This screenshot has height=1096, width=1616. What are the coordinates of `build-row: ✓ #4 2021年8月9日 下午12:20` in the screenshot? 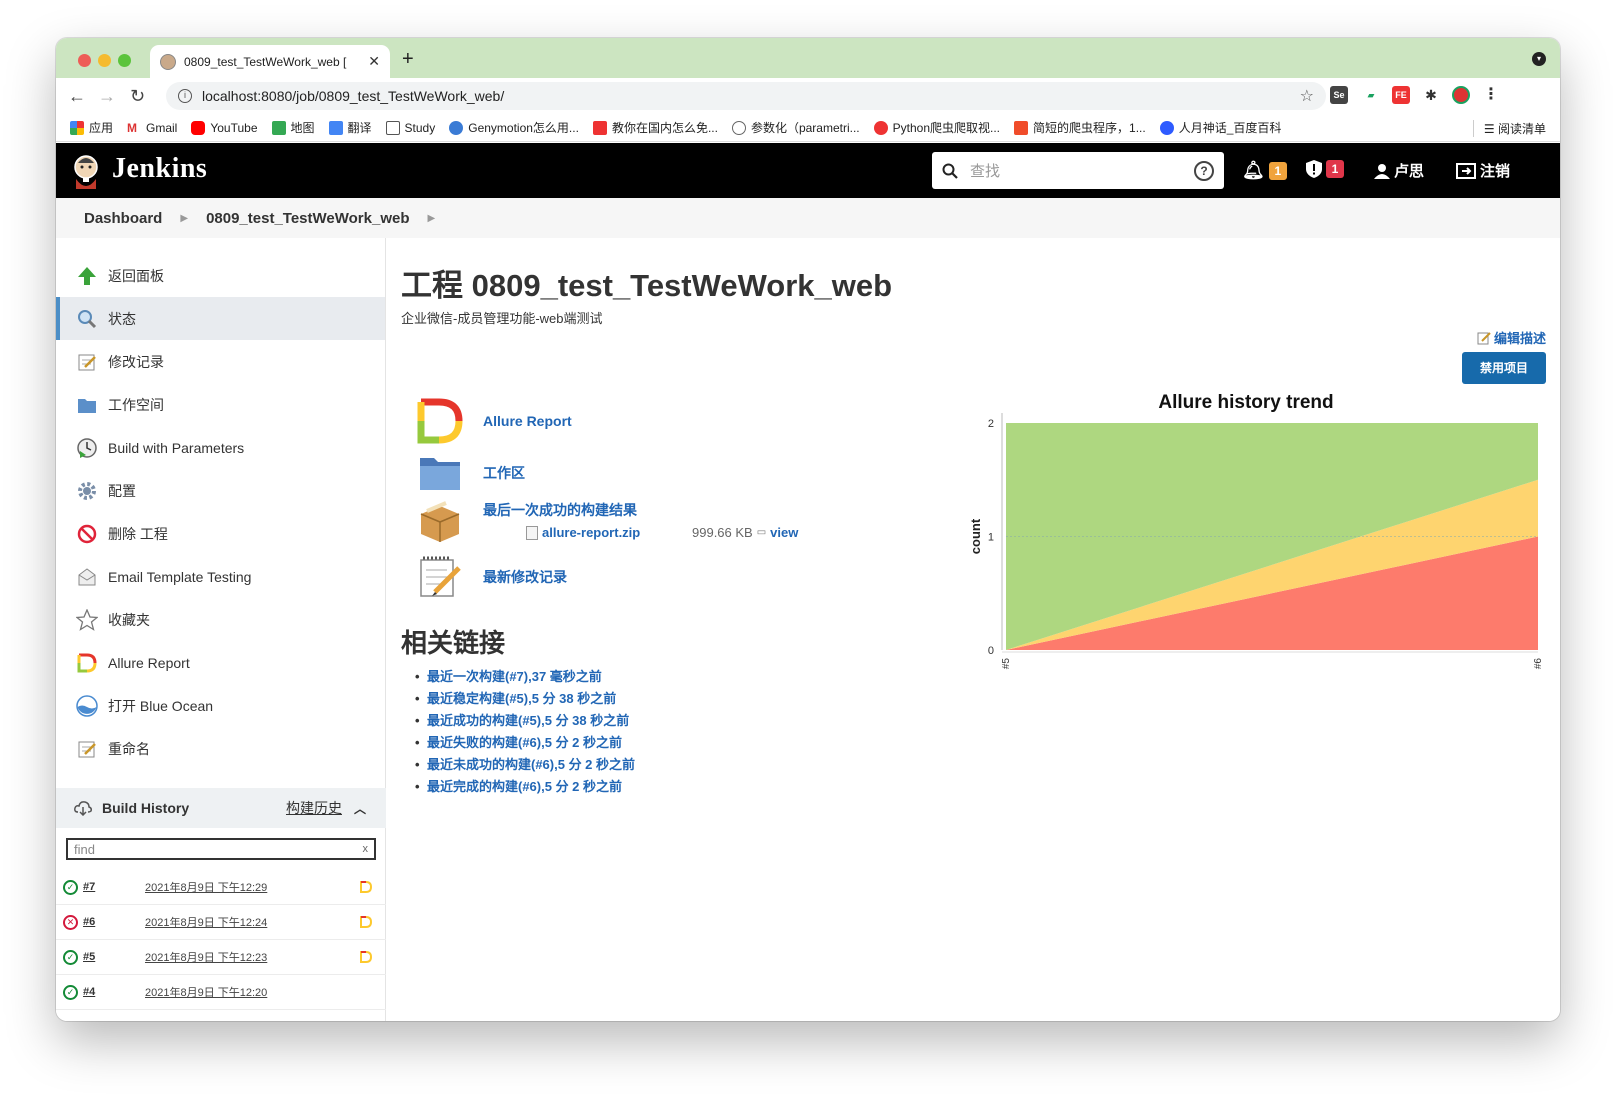 It's located at (221, 992).